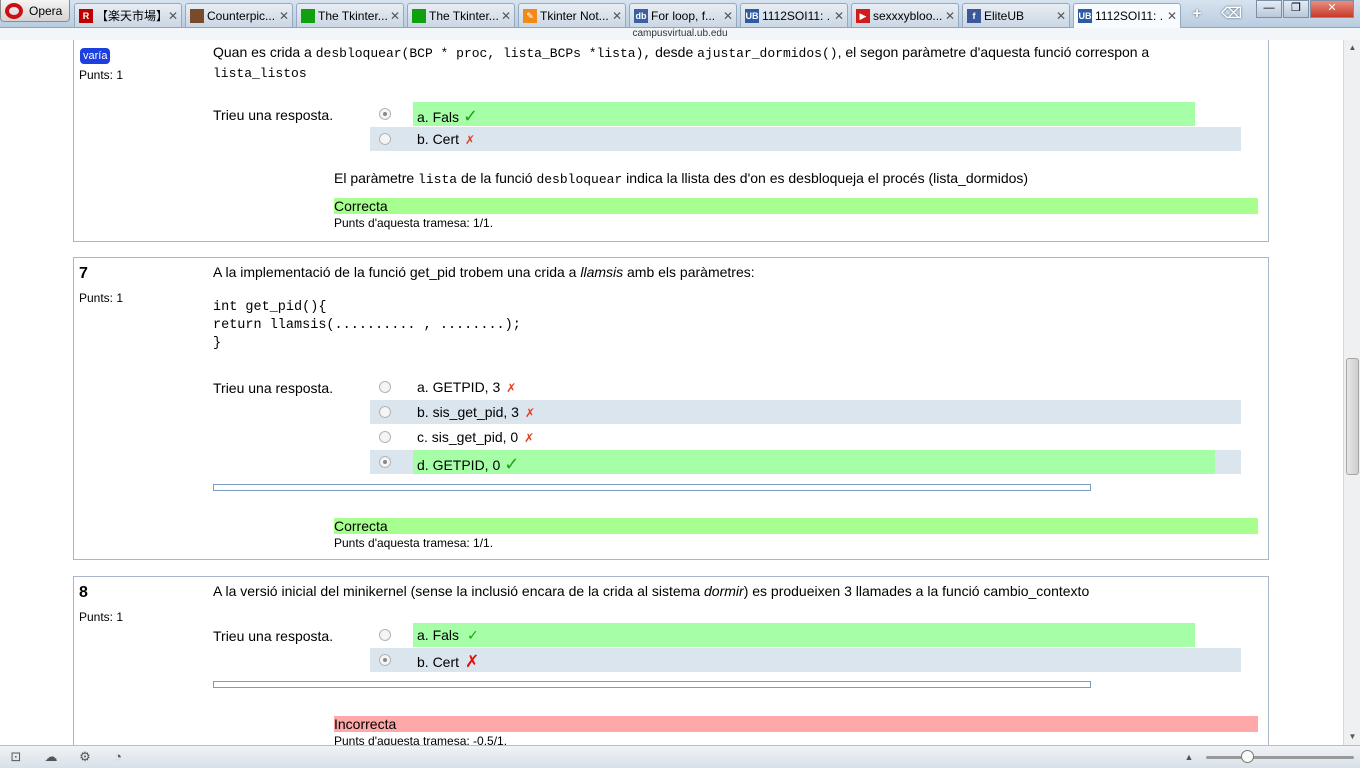  Describe the element at coordinates (273, 388) in the screenshot. I see `answer-prompt: Trieu una resposta.` at that location.